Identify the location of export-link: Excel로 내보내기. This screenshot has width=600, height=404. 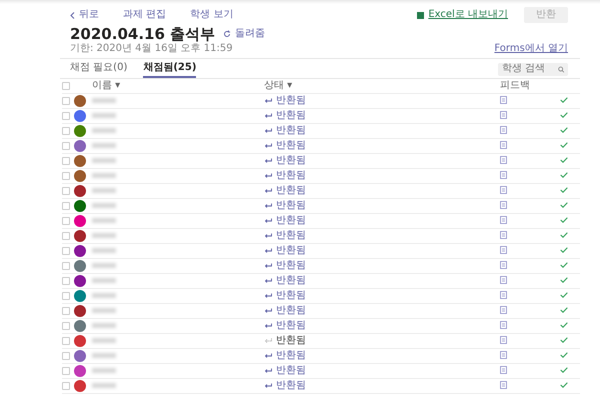
(468, 15).